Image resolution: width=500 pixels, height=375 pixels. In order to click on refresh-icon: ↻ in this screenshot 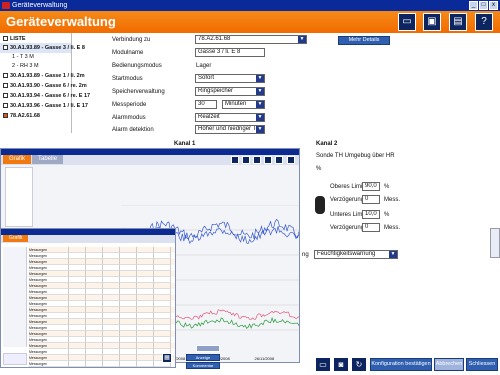, I will do `click(359, 364)`.